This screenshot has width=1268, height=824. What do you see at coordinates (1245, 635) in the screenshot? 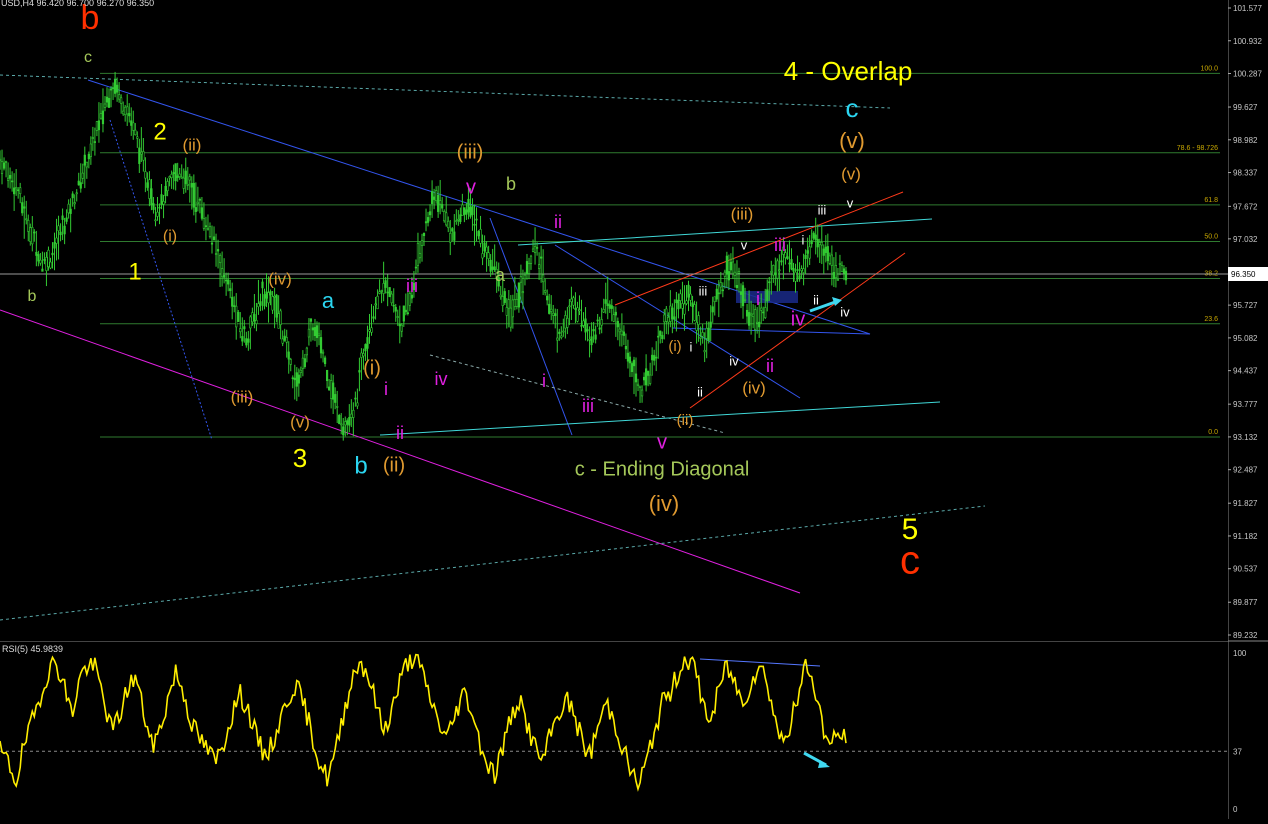
I see `price-tick-19: 89.232` at bounding box center [1245, 635].